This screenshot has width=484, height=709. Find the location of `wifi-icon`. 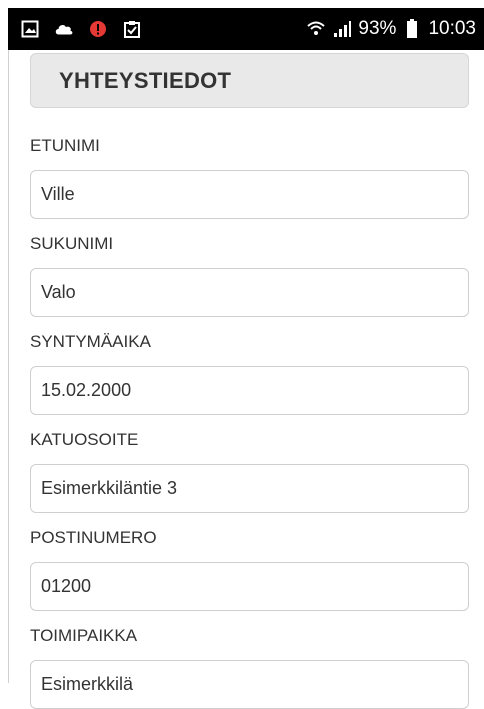

wifi-icon is located at coordinates (316, 29).